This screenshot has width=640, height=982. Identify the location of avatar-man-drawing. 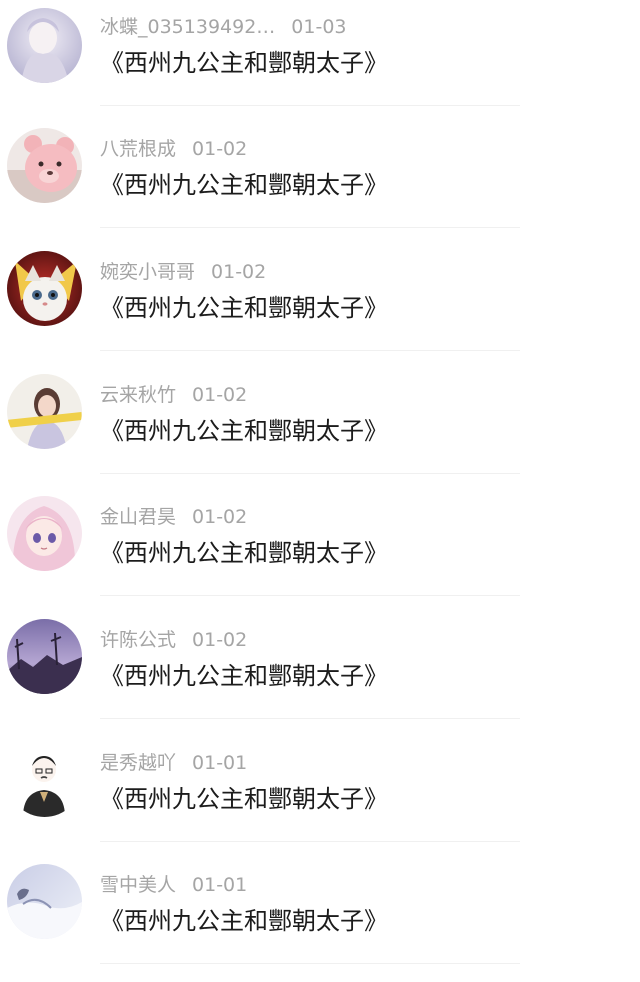
(44, 779).